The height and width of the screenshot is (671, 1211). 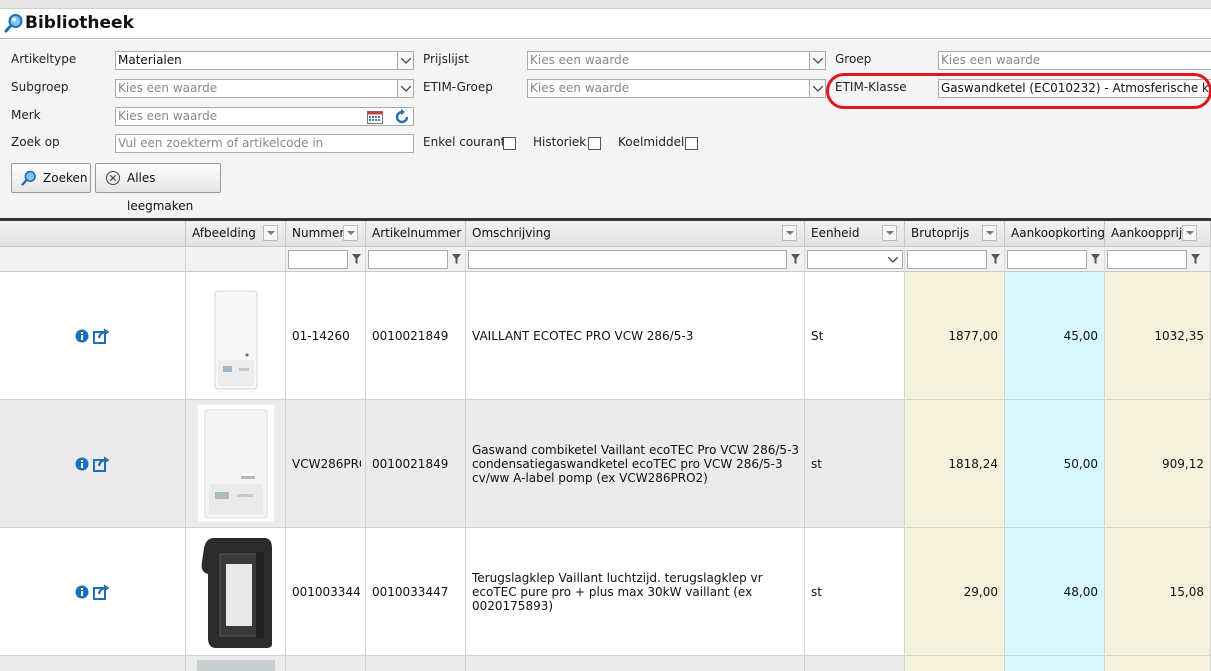 What do you see at coordinates (955, 663) in the screenshot?
I see `brutoprijs-cell` at bounding box center [955, 663].